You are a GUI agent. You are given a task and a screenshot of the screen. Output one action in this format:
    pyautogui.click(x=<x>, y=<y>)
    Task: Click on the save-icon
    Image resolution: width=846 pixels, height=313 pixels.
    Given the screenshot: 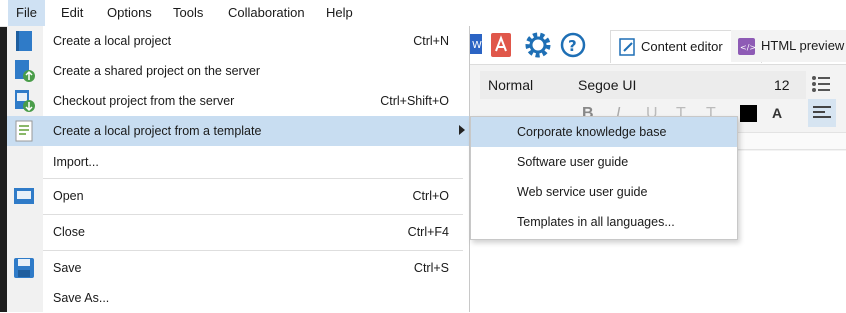 What is the action you would take?
    pyautogui.click(x=24, y=268)
    